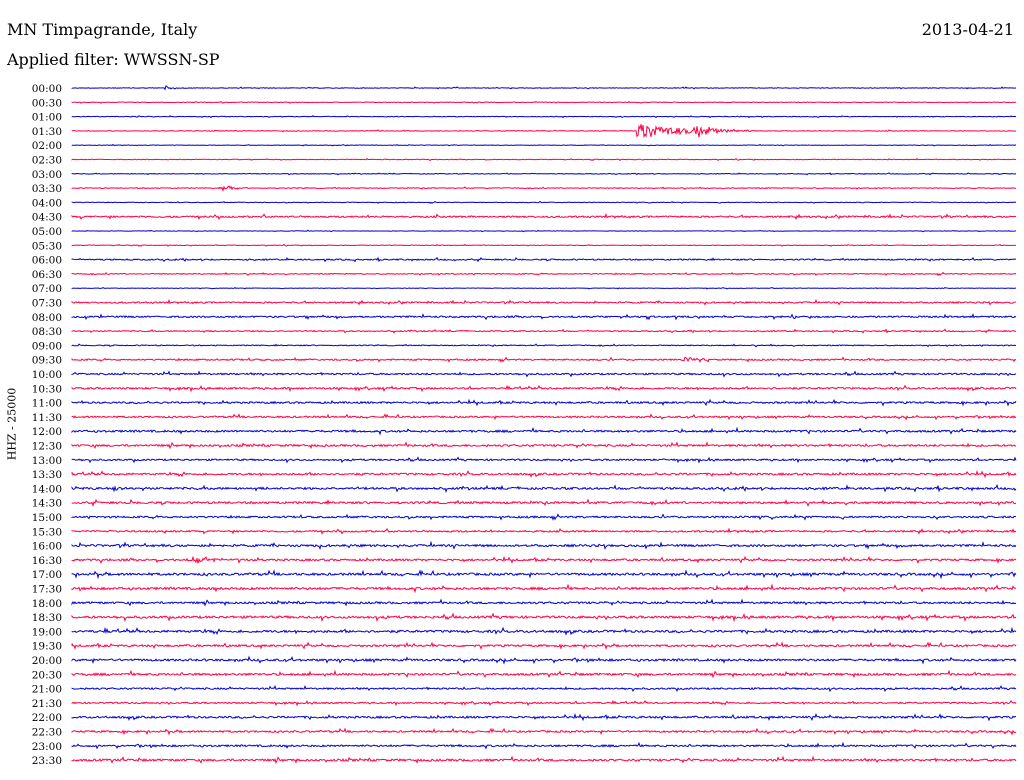  What do you see at coordinates (47, 704) in the screenshot?
I see `row-time-label: 21:30` at bounding box center [47, 704].